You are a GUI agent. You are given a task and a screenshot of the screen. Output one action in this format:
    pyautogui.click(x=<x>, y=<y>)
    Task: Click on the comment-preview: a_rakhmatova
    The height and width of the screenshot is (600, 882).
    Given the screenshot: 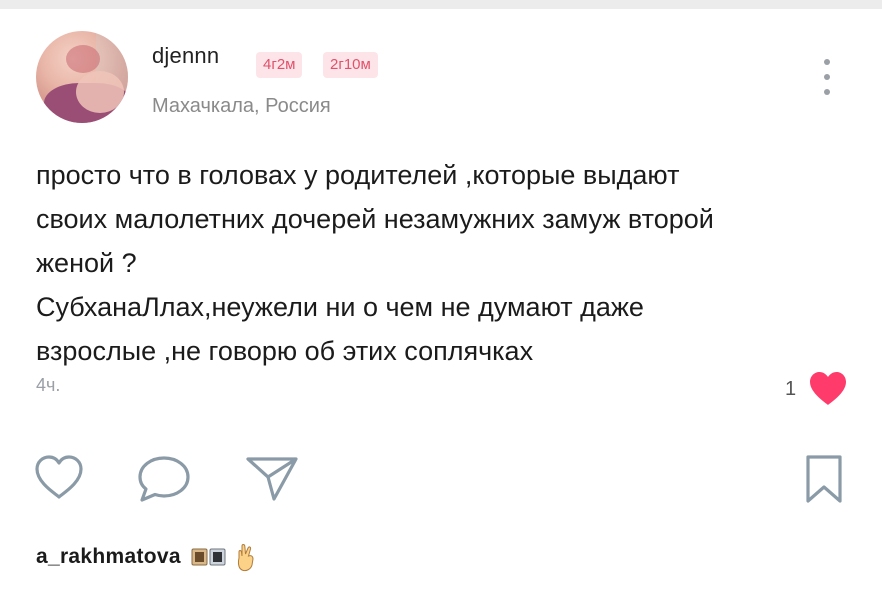 What is the action you would take?
    pyautogui.click(x=146, y=557)
    